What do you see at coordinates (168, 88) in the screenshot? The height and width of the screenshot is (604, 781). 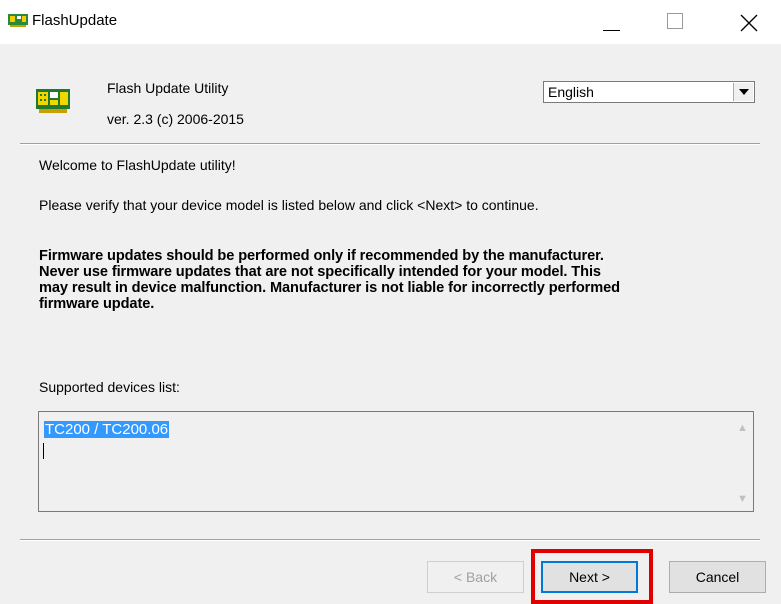 I see `utility-name: Flash Update Utility` at bounding box center [168, 88].